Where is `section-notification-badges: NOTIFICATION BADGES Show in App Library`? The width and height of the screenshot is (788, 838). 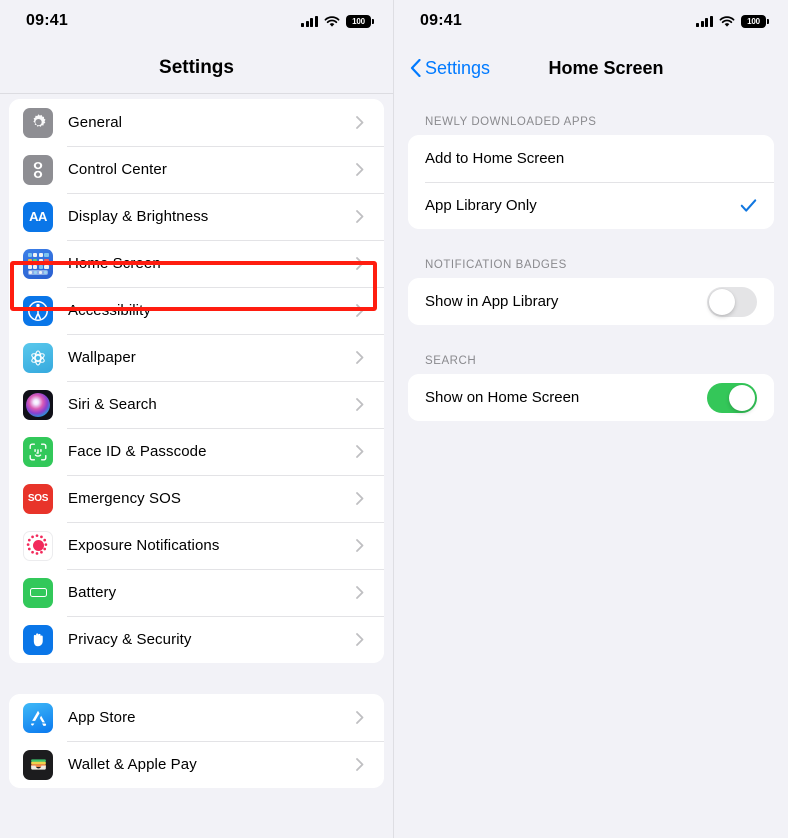 section-notification-badges: NOTIFICATION BADGES Show in App Library is located at coordinates (591, 292).